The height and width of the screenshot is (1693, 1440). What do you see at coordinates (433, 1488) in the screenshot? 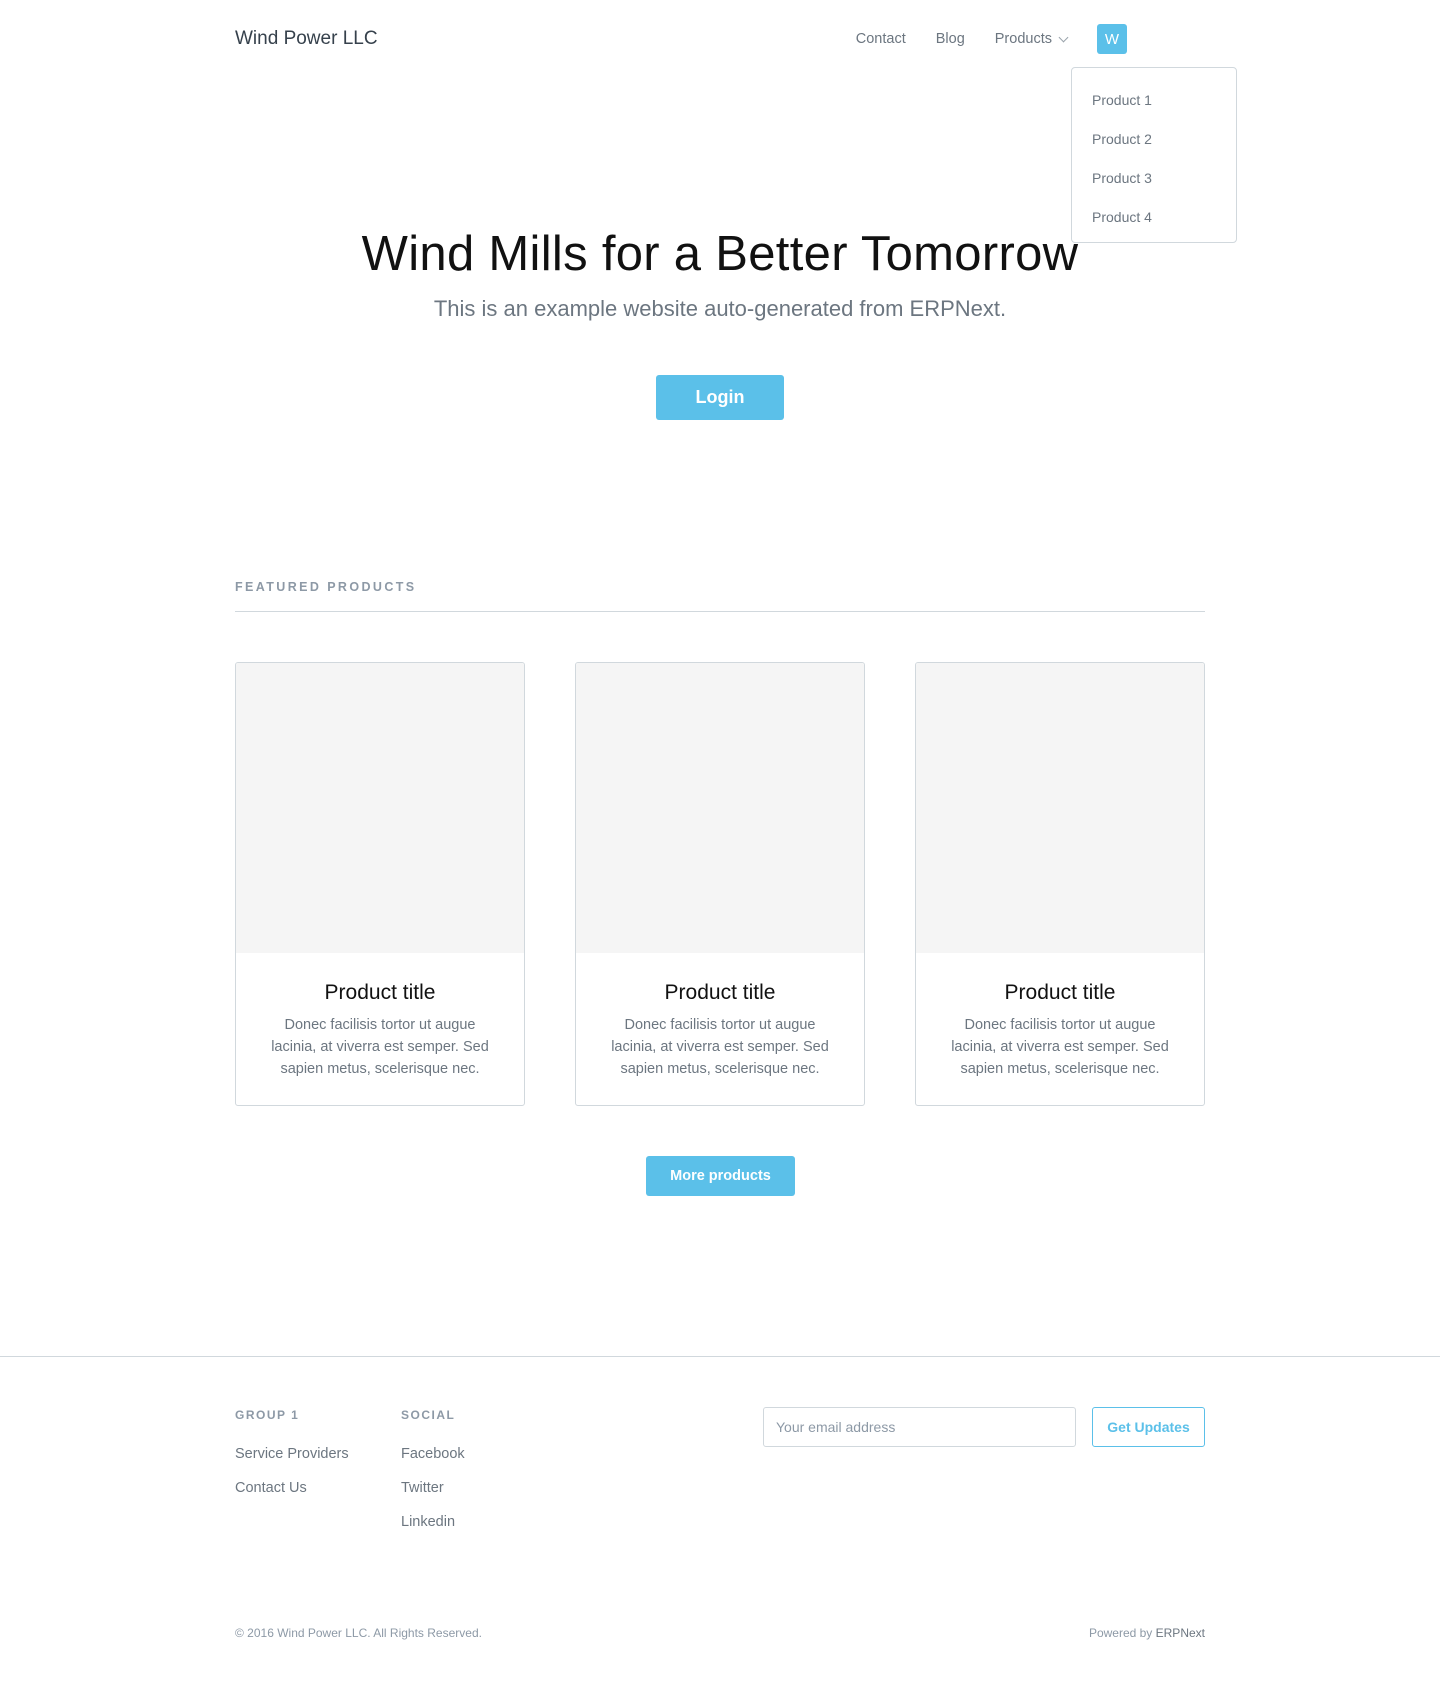
I see `footer-link-twitter: Twitter` at bounding box center [433, 1488].